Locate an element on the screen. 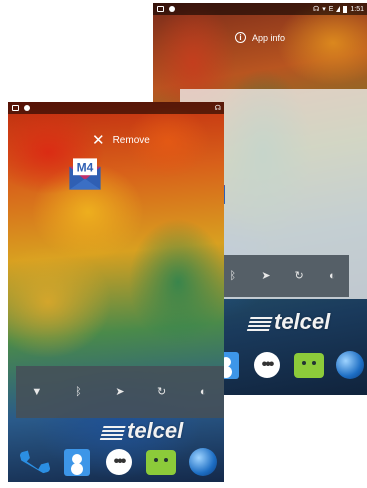  remove-target: ✕ Remove is located at coordinates (121, 140).